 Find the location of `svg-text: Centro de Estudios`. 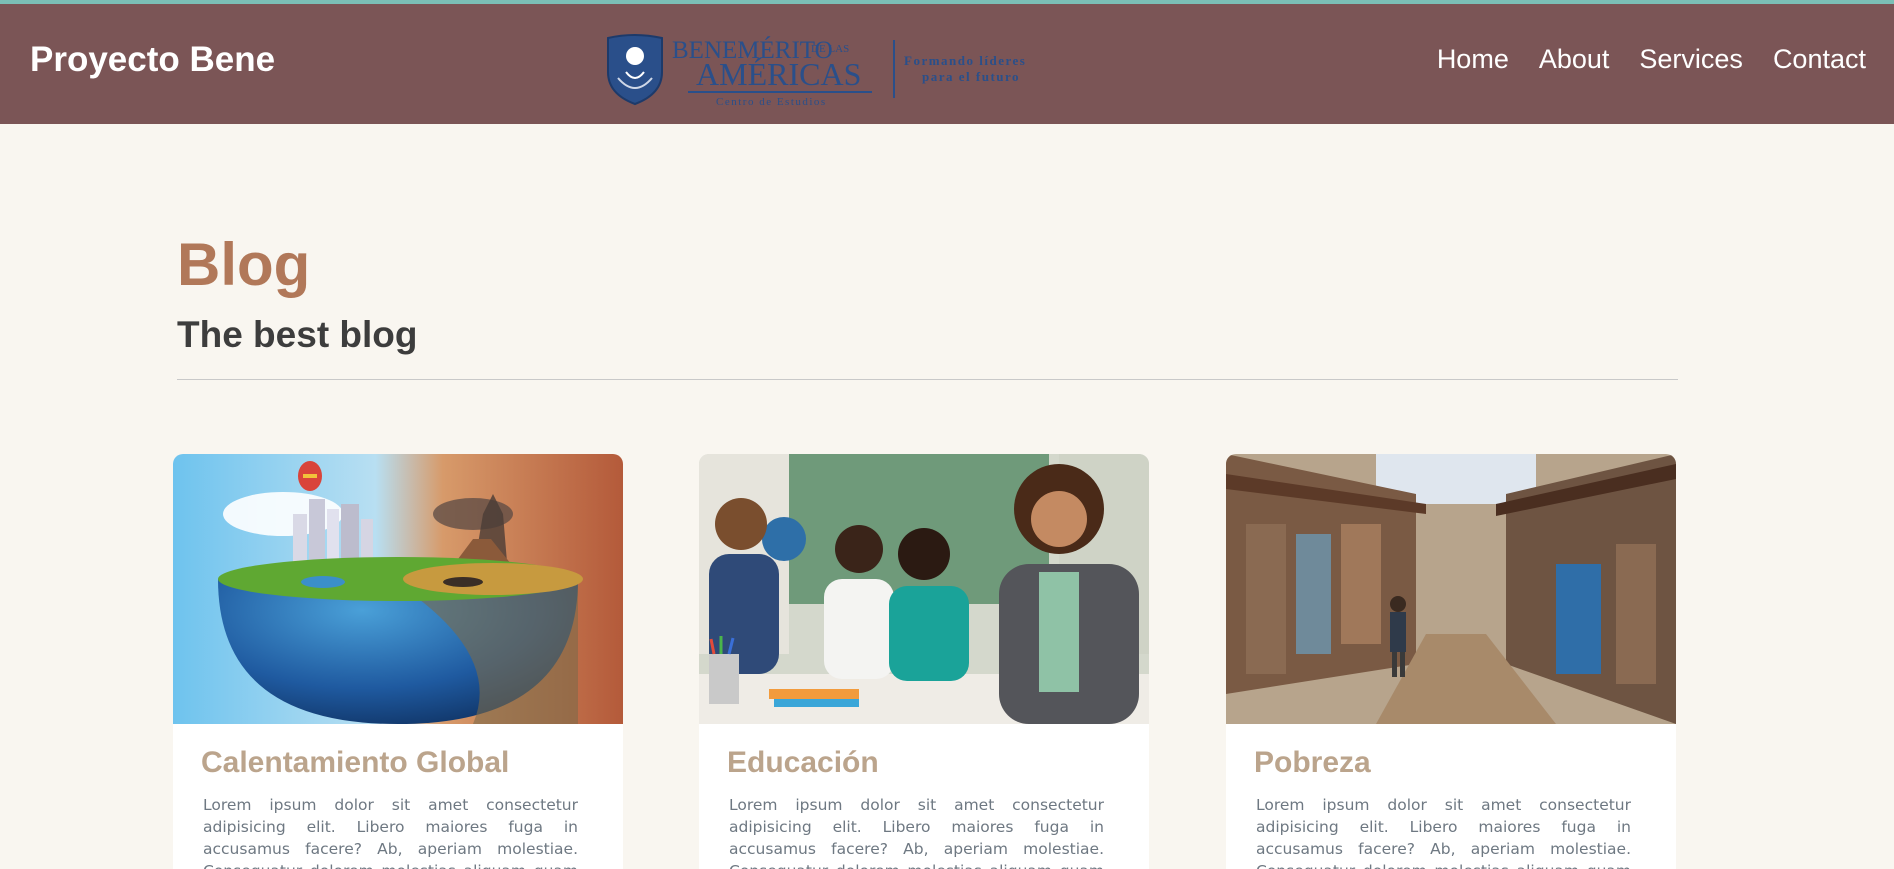

svg-text: Centro de Estudios is located at coordinates (771, 102).